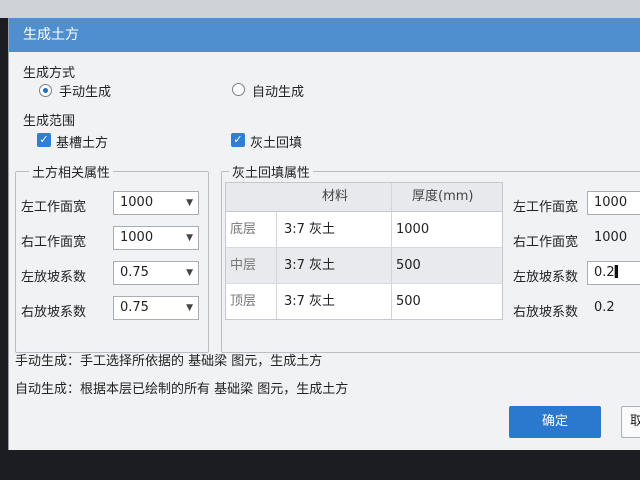 Image resolution: width=640 pixels, height=480 pixels. I want to click on bf-left-work-width-input: 1000, so click(613, 203).